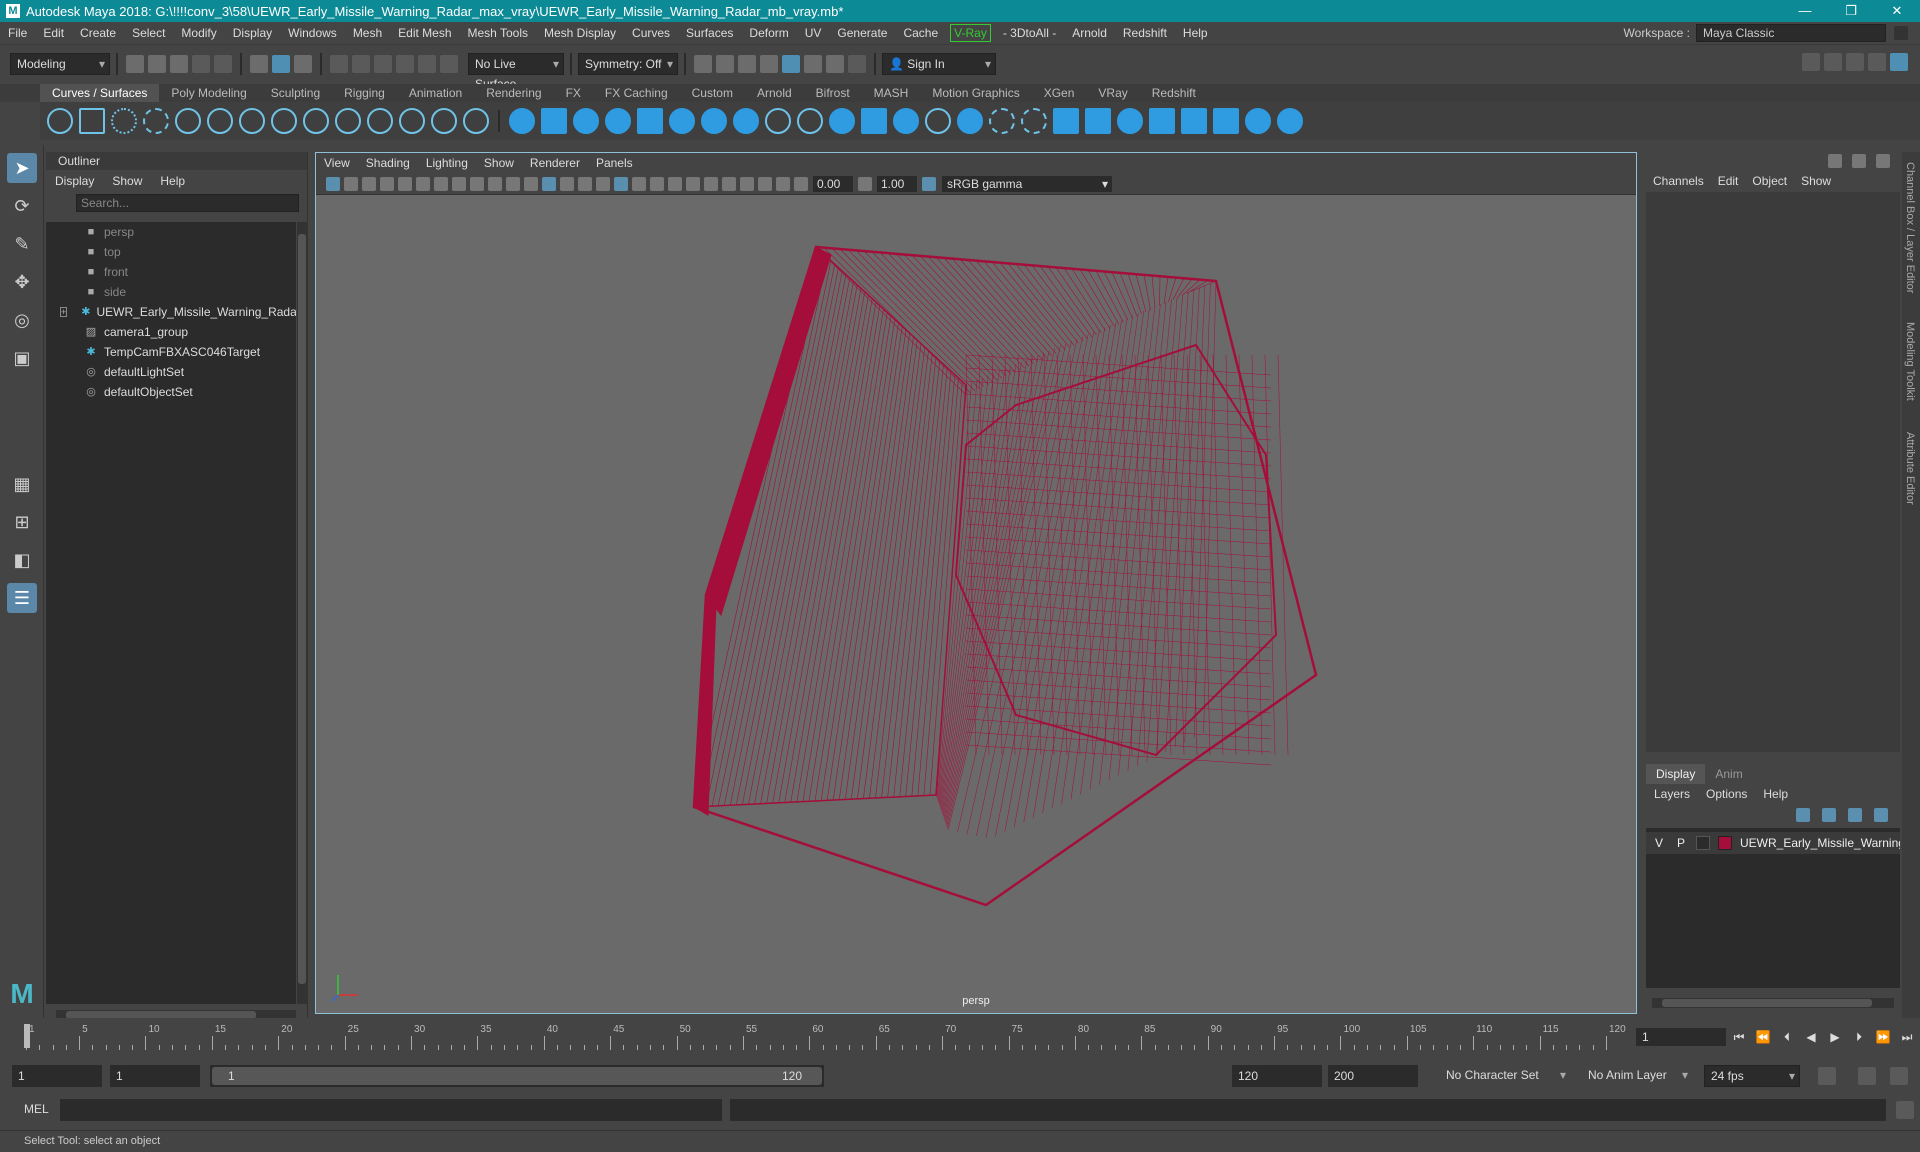 The image size is (1920, 1152). I want to click on menu-mesh-tools: Mesh Tools, so click(498, 33).